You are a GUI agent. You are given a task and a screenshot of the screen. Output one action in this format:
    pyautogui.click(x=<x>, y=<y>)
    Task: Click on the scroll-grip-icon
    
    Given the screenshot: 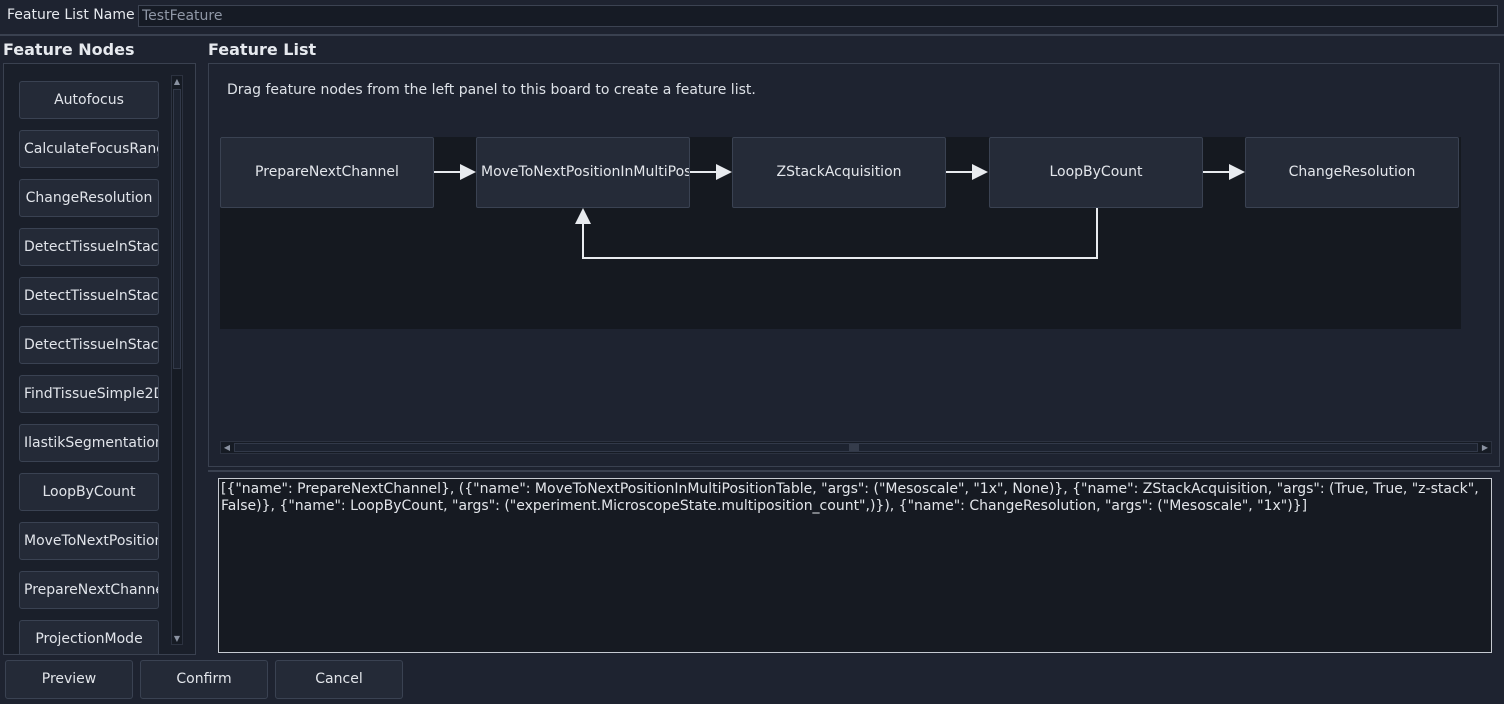 What is the action you would take?
    pyautogui.click(x=854, y=447)
    